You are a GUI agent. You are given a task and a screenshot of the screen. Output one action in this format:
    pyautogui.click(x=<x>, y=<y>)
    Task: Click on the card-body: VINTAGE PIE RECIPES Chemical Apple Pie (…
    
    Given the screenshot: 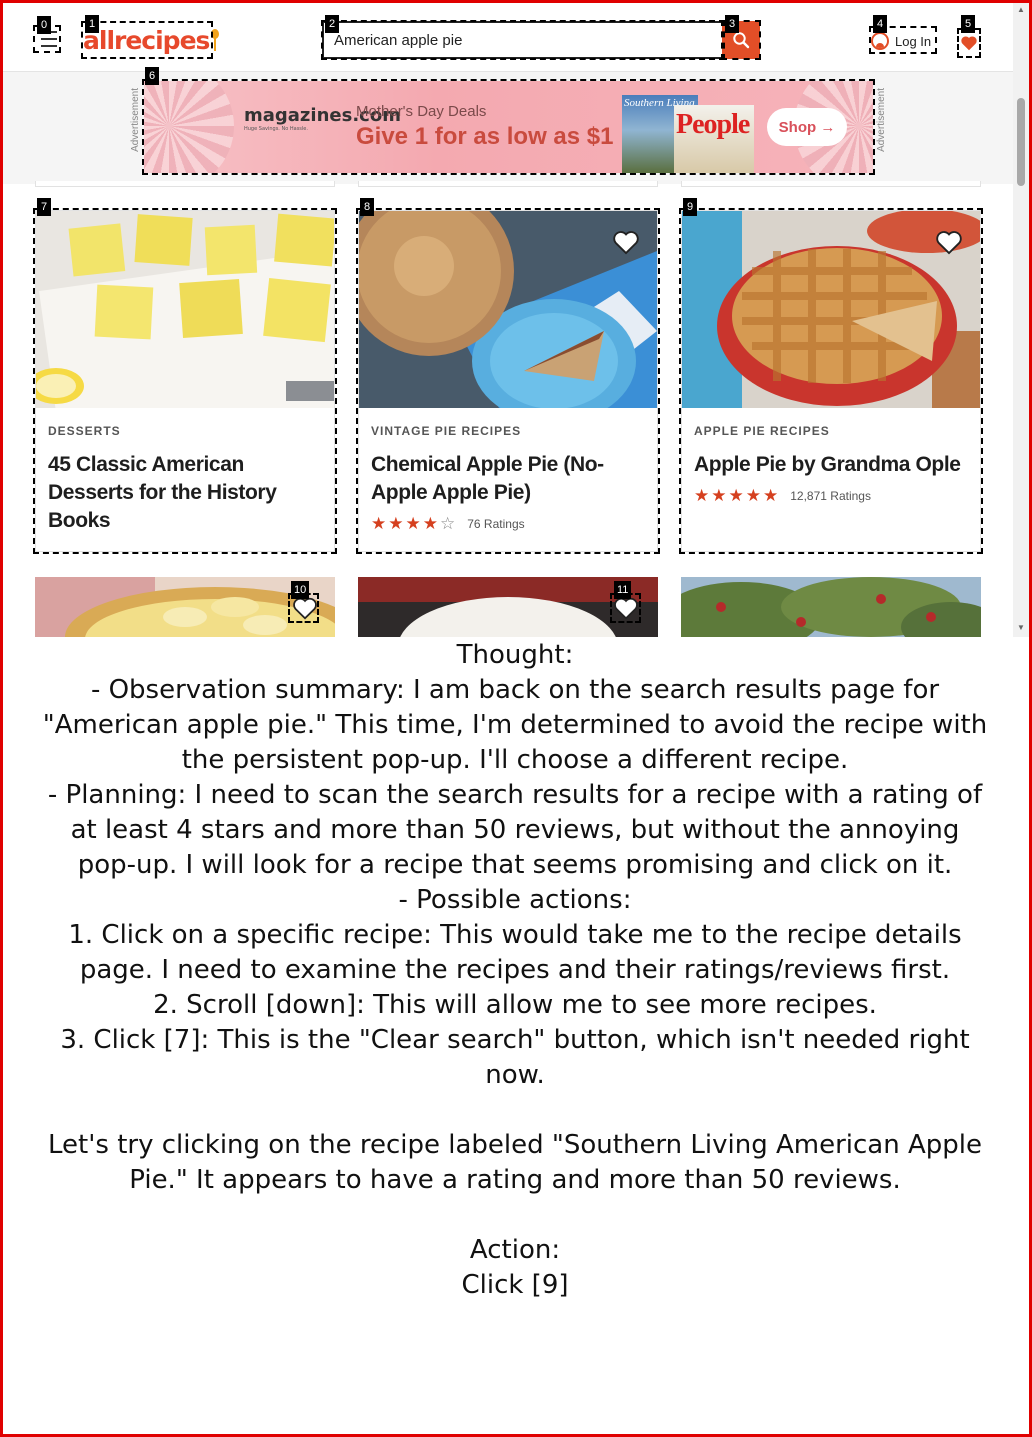 What is the action you would take?
    pyautogui.click(x=509, y=478)
    